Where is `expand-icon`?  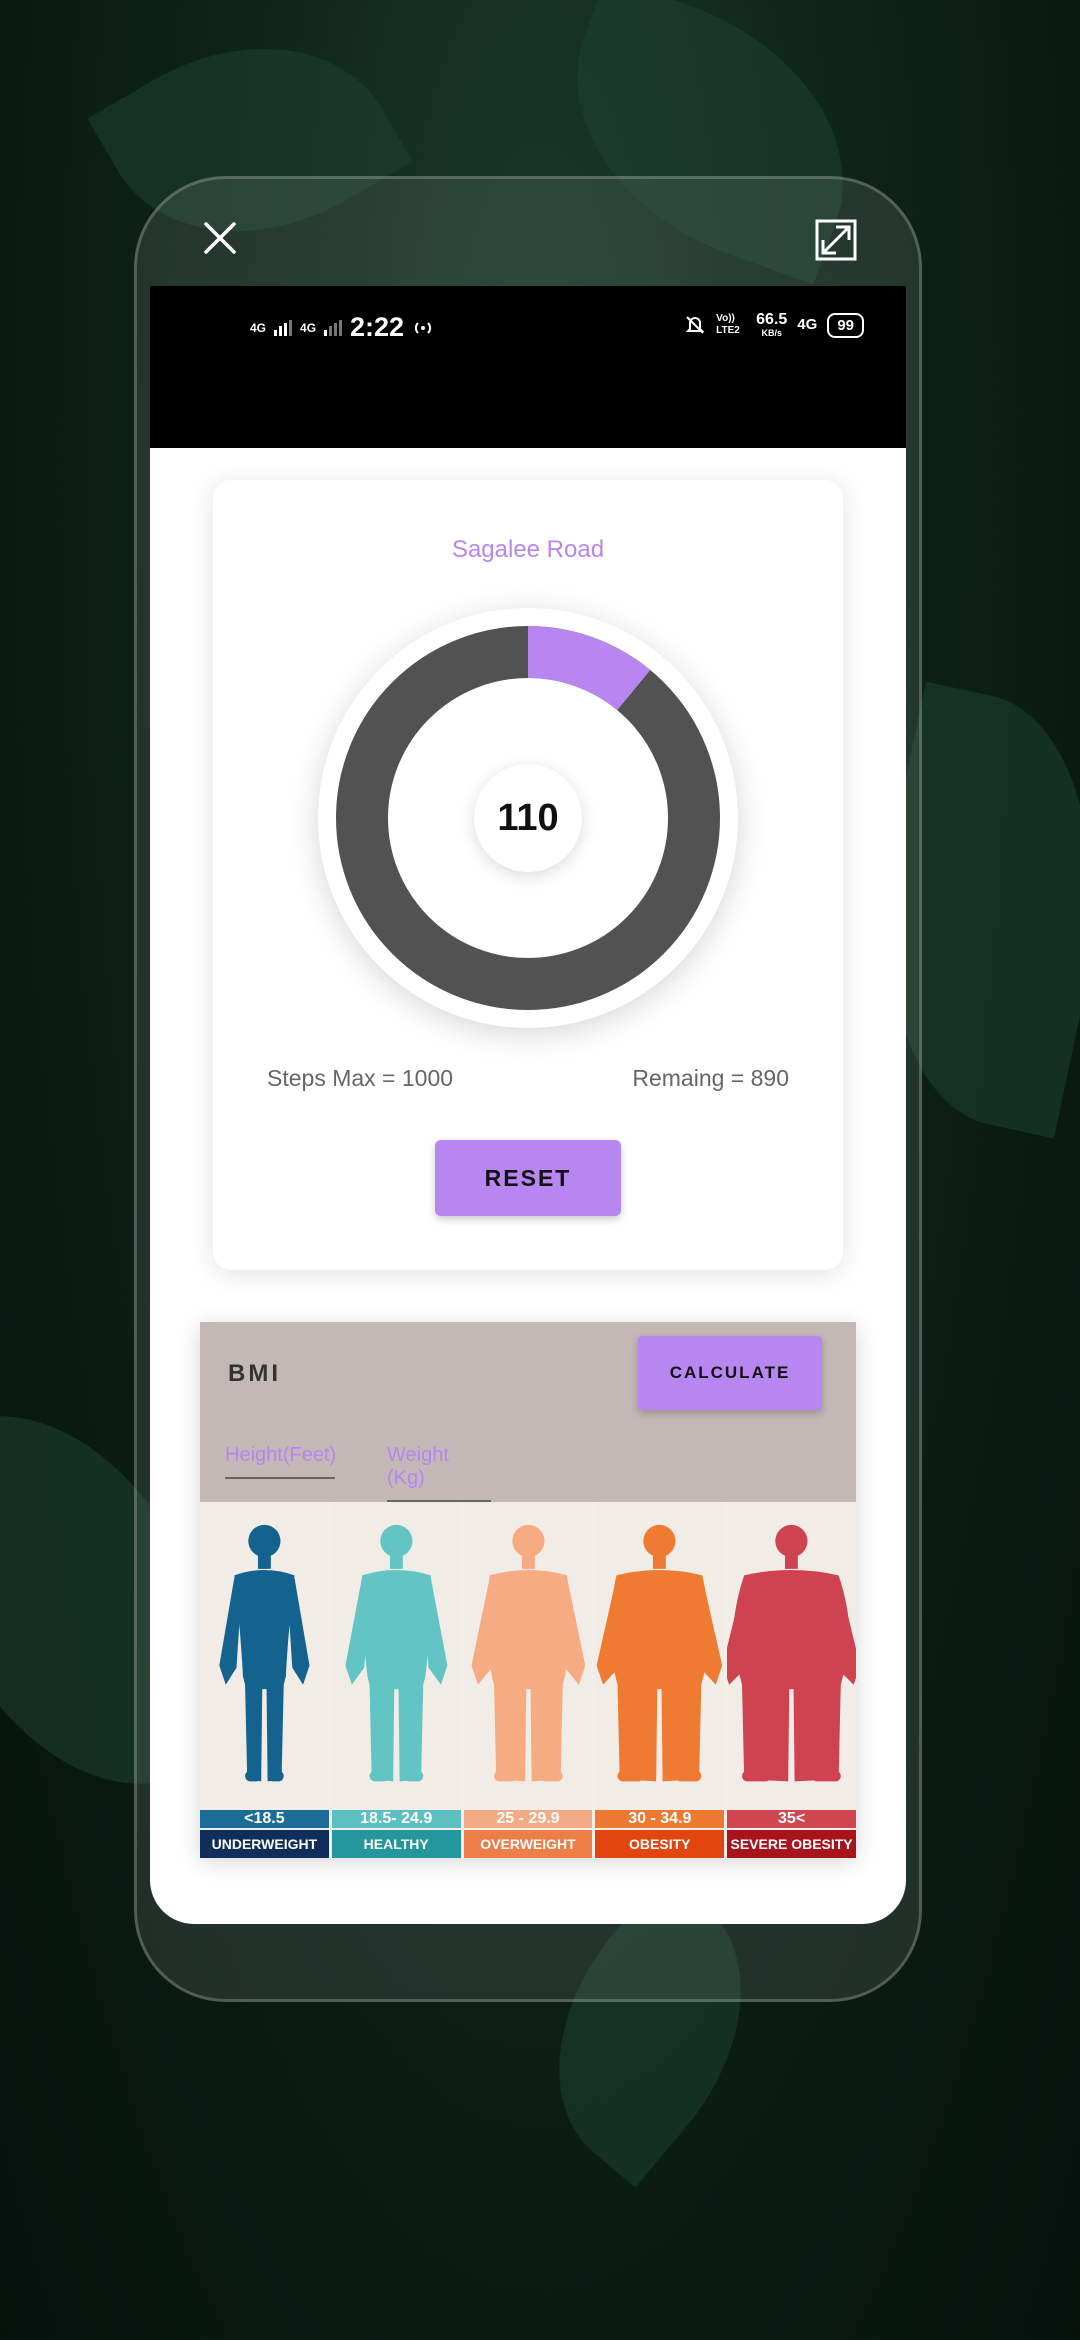 expand-icon is located at coordinates (836, 240).